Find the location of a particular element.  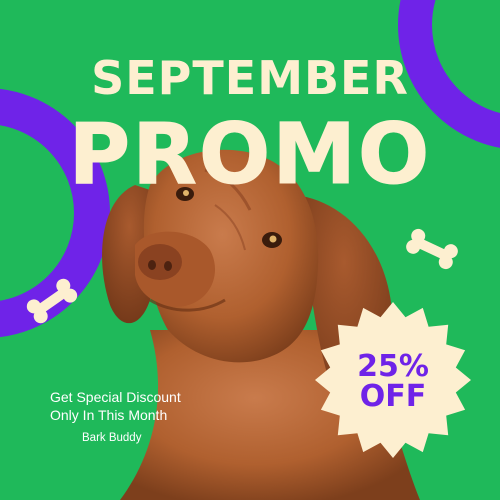

promo-title: PROMO is located at coordinates (250, 152).